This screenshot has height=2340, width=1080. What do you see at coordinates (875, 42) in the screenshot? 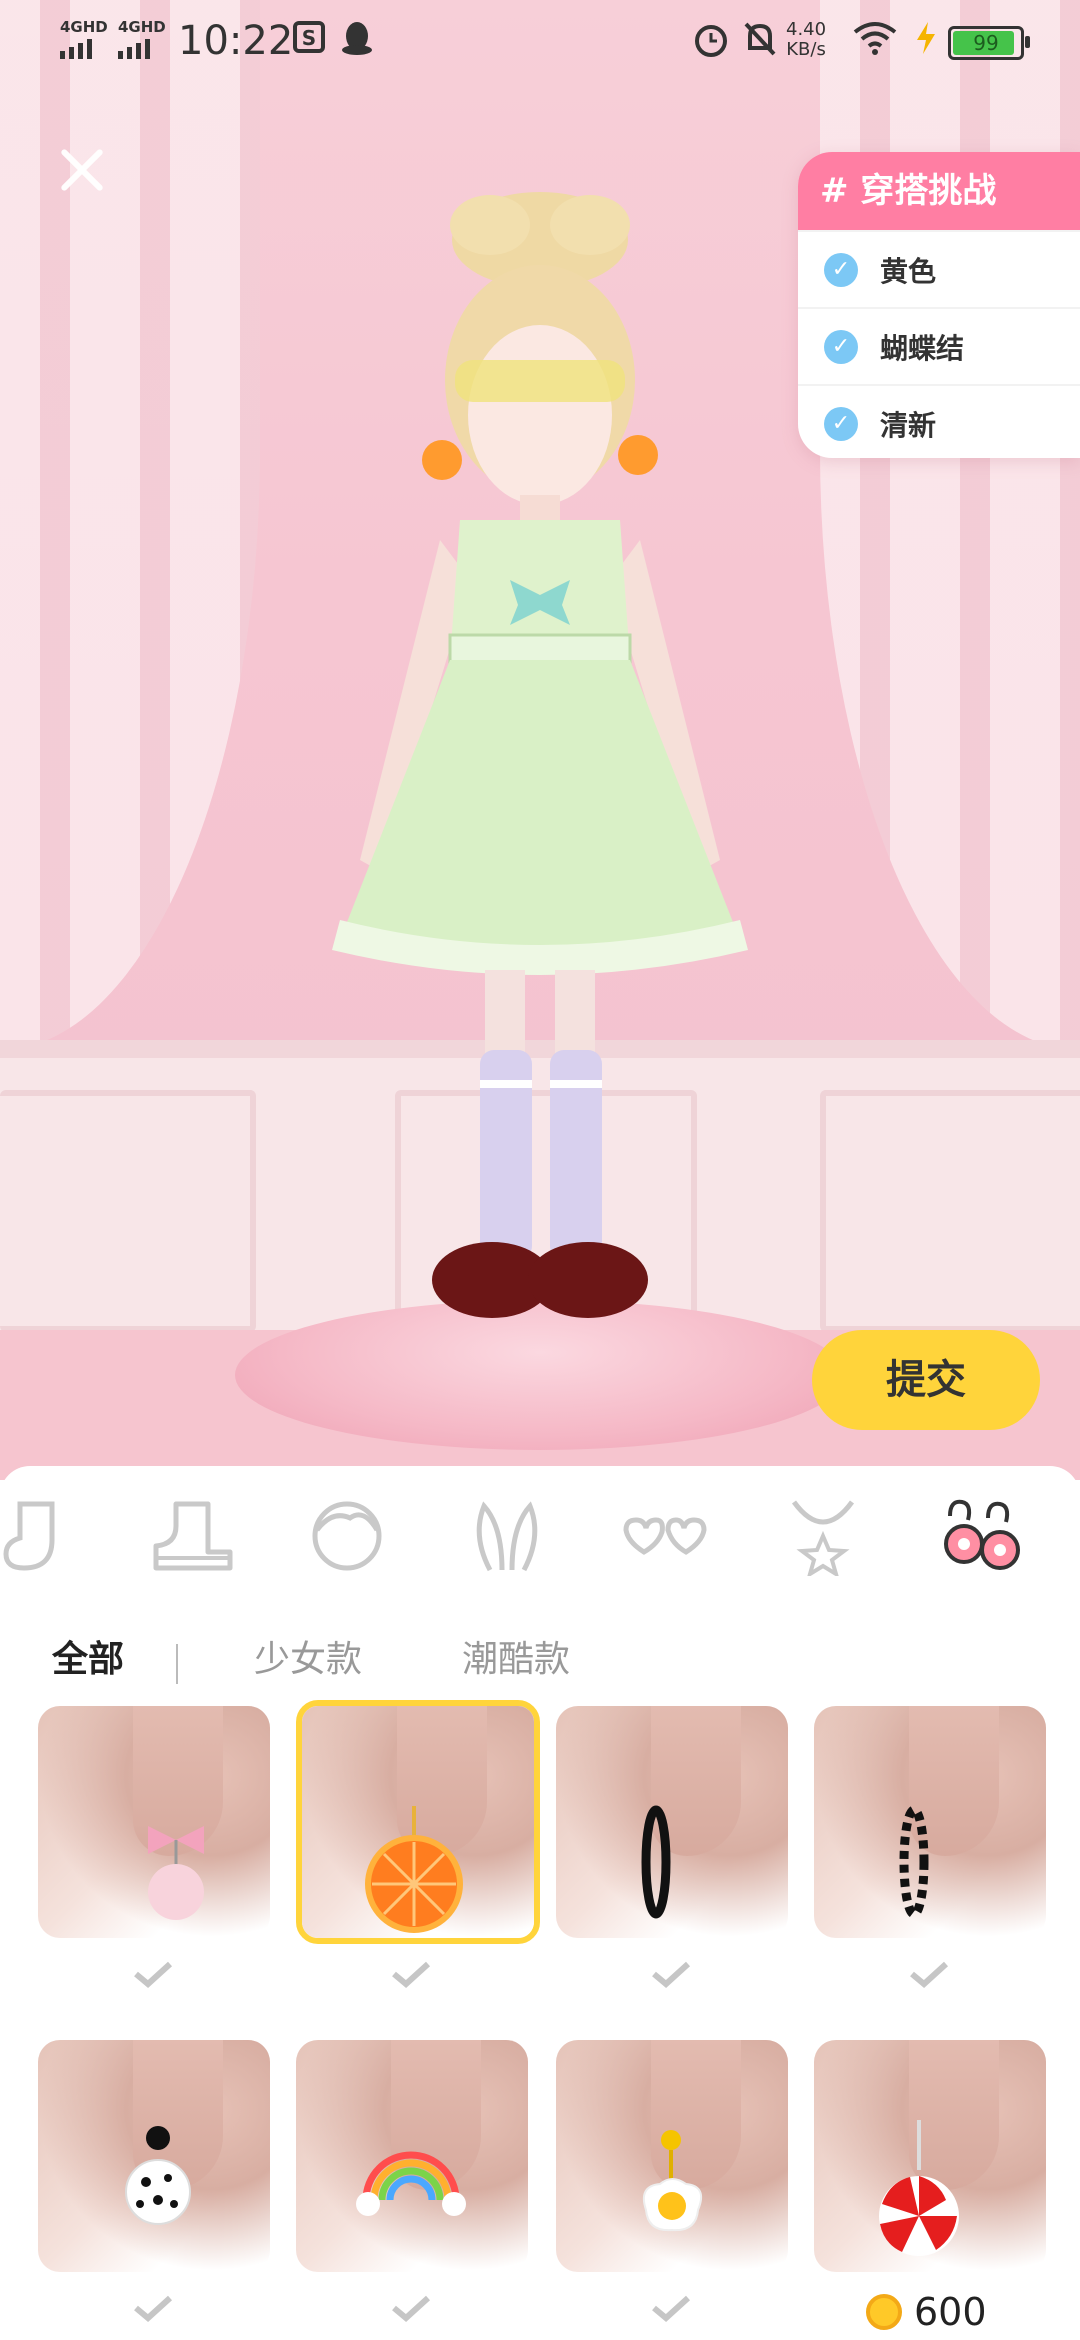
I see `wifi-icon` at bounding box center [875, 42].